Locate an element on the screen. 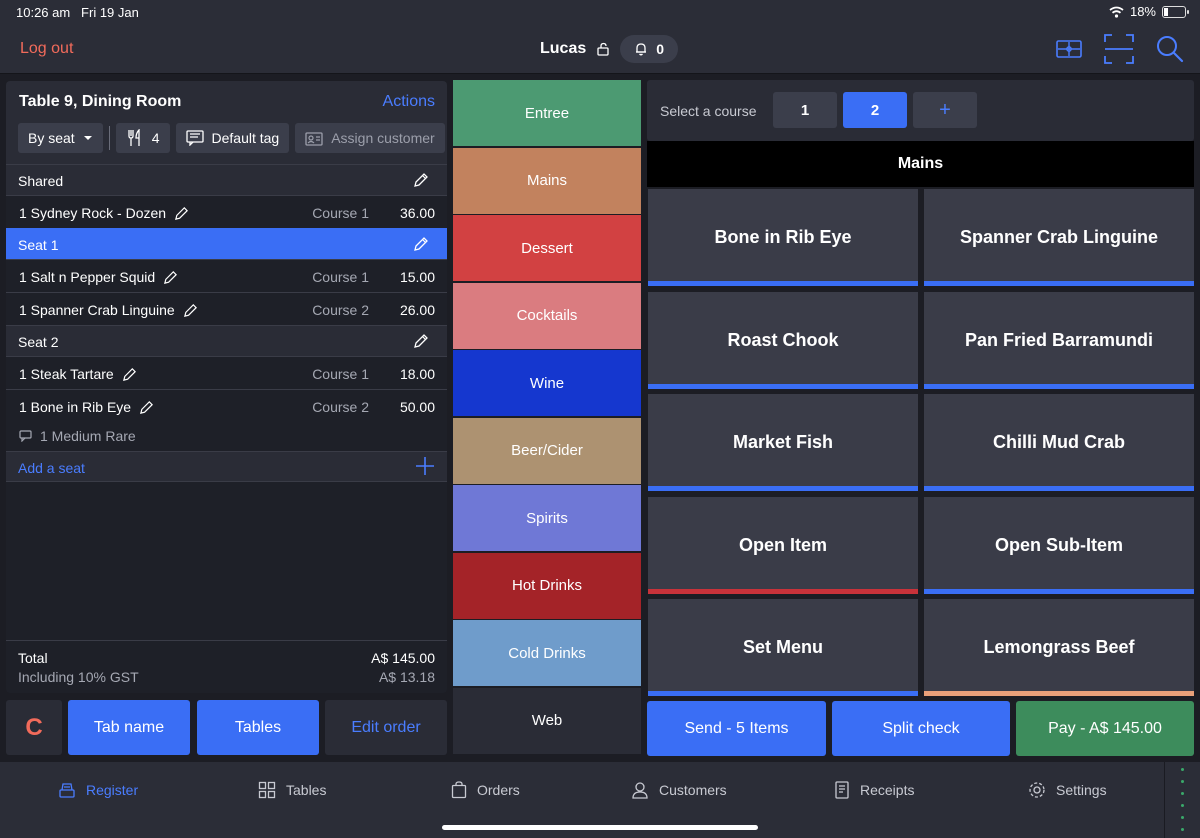  gst-label: Including 10% GST is located at coordinates (78, 677).